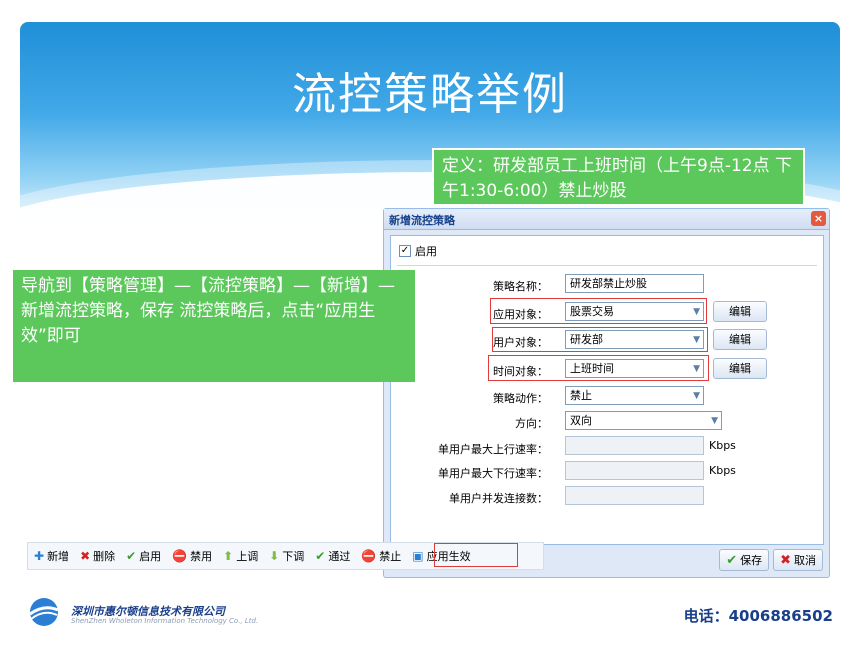 Image resolution: width=861 pixels, height=648 pixels. I want to click on toolbar-enable-label: 启用, so click(150, 556).